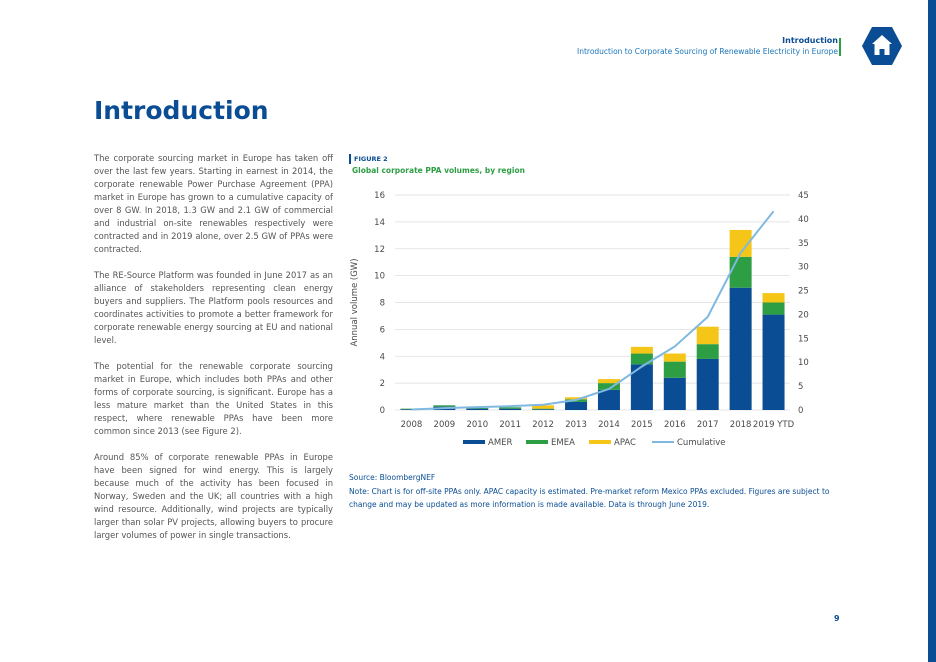 The height and width of the screenshot is (662, 936). Describe the element at coordinates (368, 159) in the screenshot. I see `figure-label: FIGURE 2` at that location.